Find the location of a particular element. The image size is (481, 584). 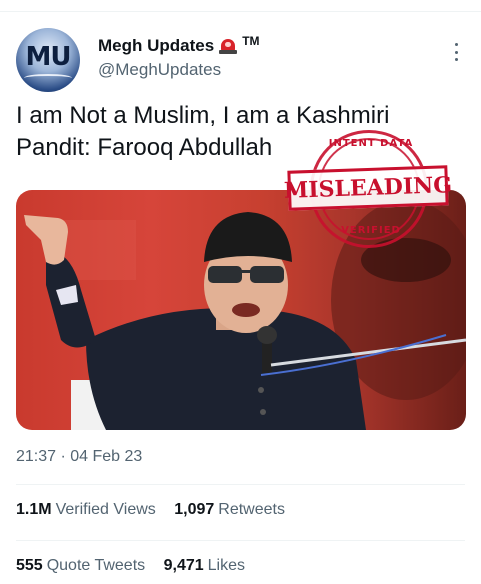

quote-tweets-stat: 555 Quote Tweets is located at coordinates (80, 566).